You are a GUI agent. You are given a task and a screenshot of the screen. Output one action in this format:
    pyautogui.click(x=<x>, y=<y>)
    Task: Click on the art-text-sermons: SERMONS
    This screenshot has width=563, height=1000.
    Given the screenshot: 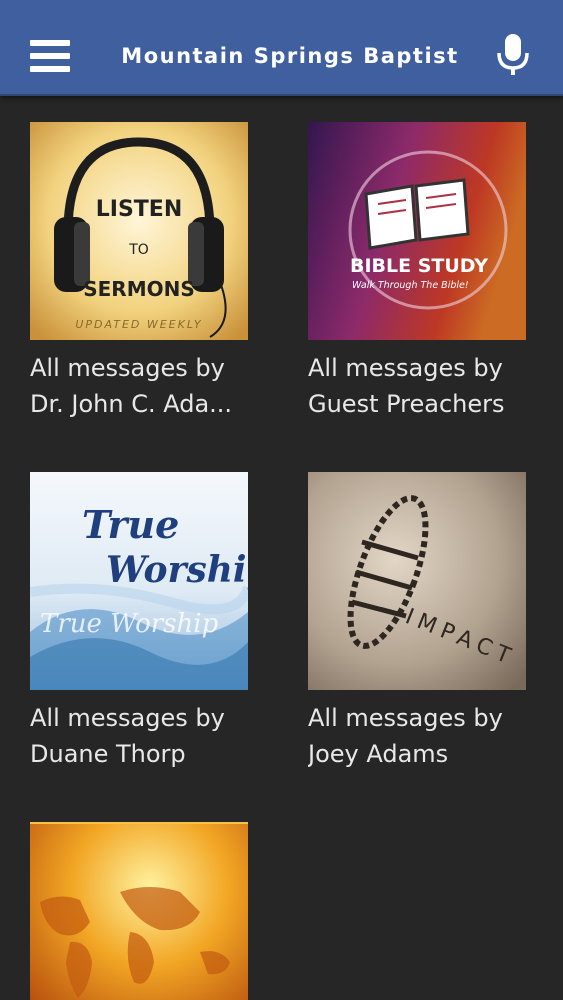 What is the action you would take?
    pyautogui.click(x=139, y=289)
    